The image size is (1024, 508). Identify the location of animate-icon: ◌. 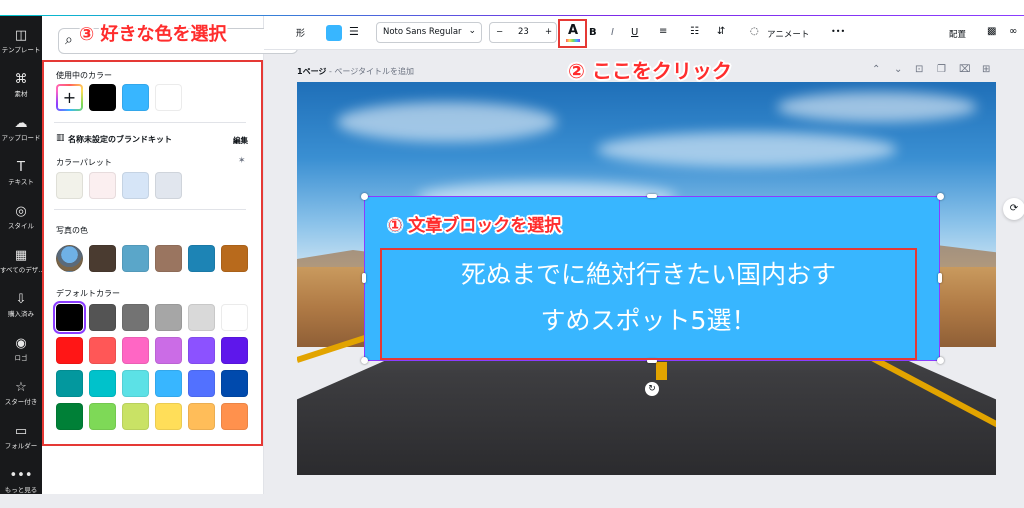
(754, 31).